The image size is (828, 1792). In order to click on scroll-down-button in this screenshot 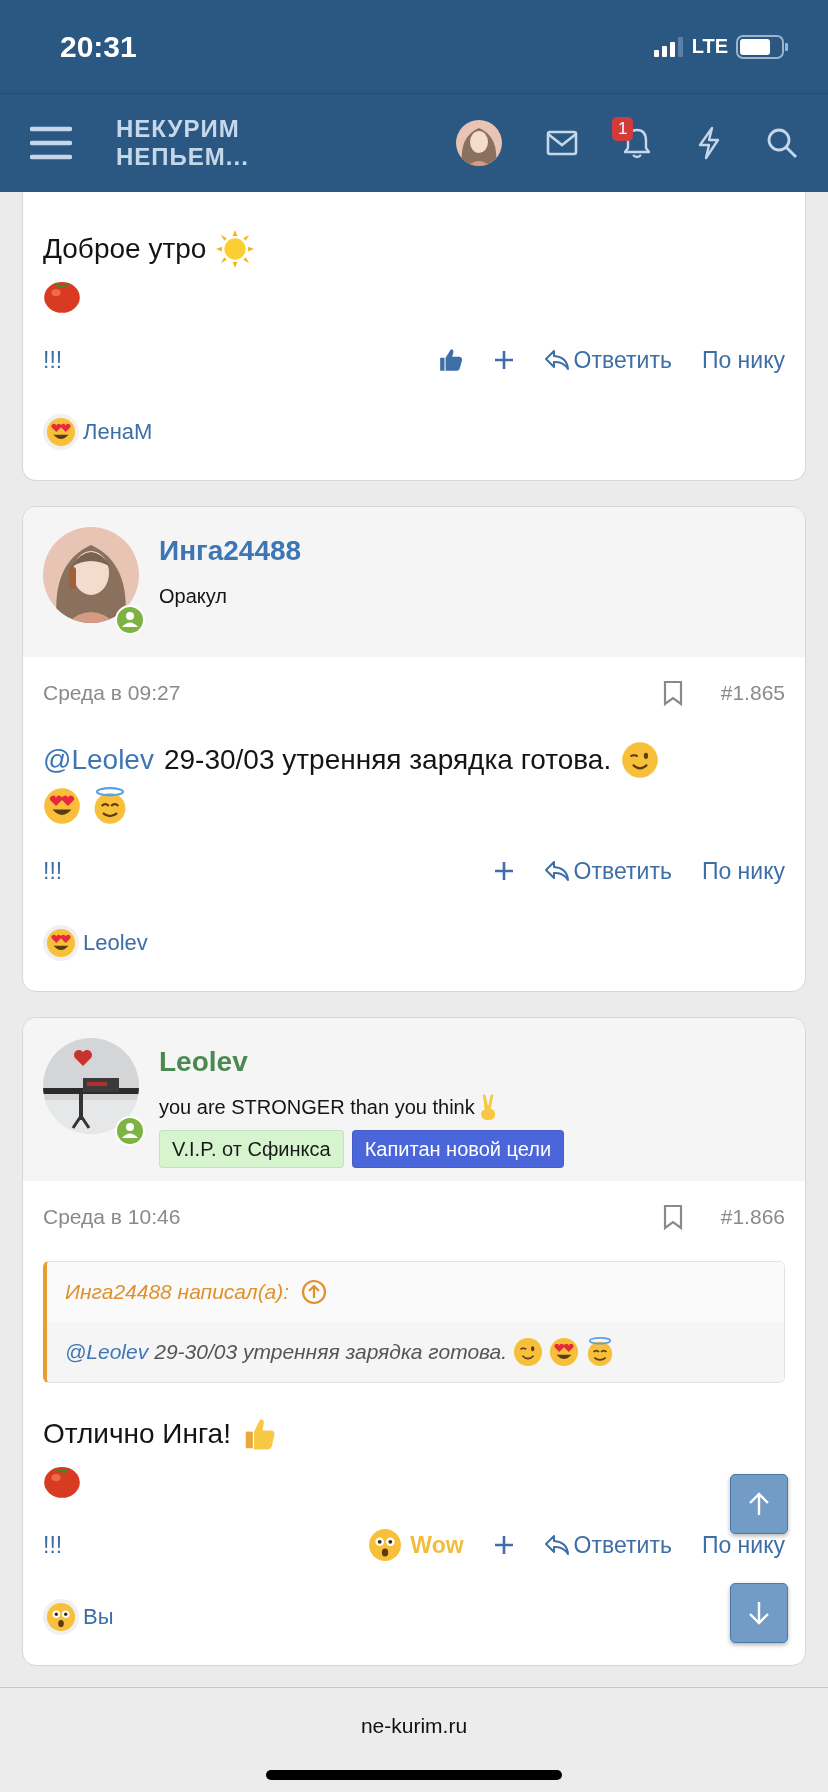, I will do `click(759, 1613)`.